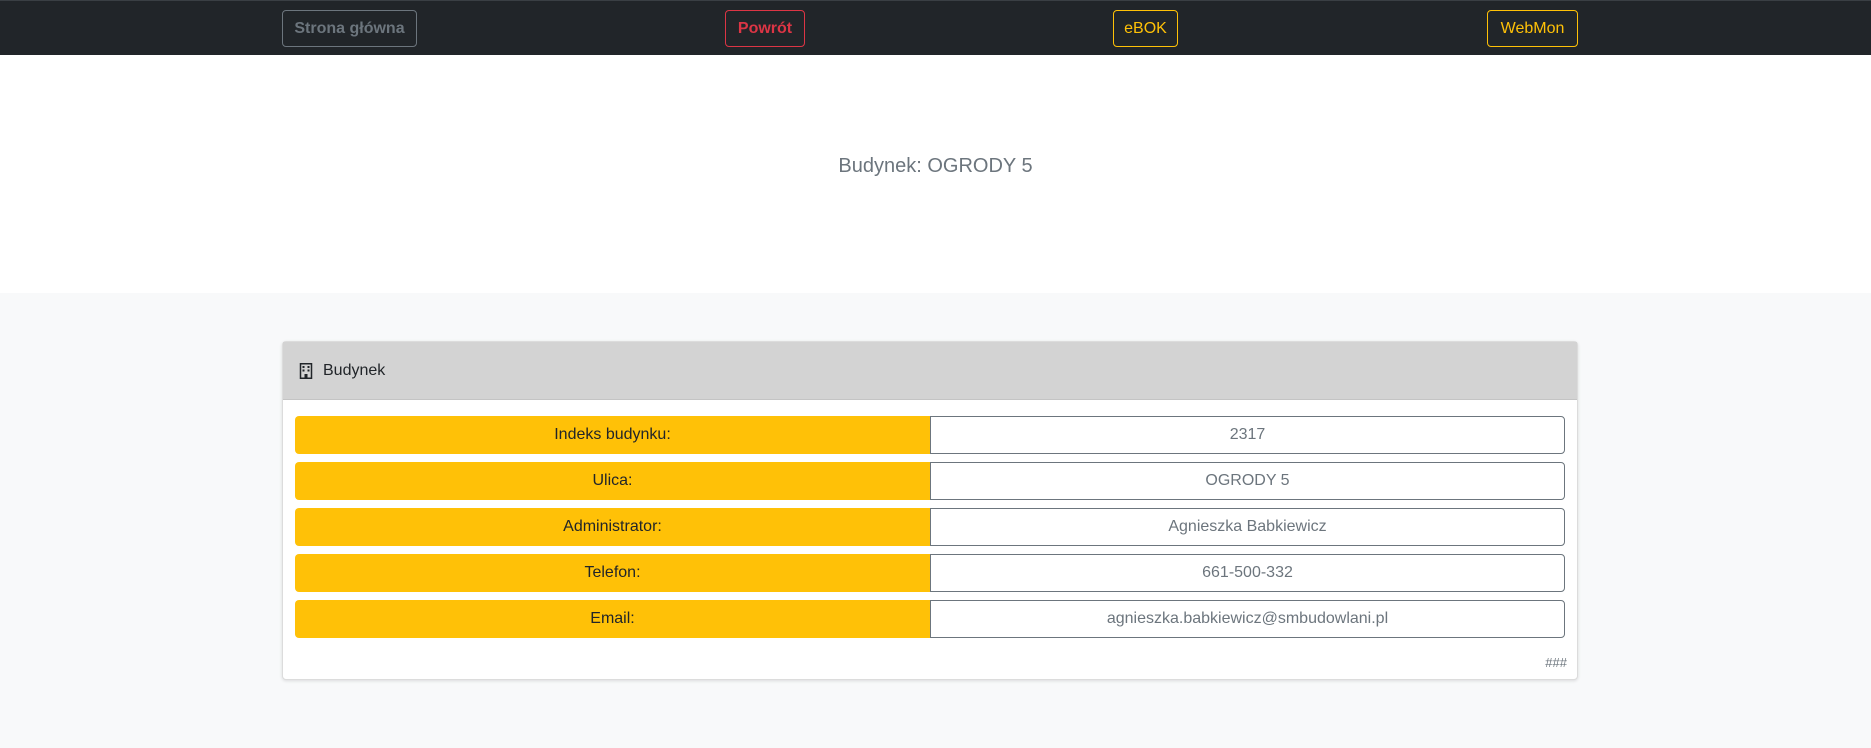 The height and width of the screenshot is (748, 1871). I want to click on administrator-label: Administrator:, so click(612, 527).